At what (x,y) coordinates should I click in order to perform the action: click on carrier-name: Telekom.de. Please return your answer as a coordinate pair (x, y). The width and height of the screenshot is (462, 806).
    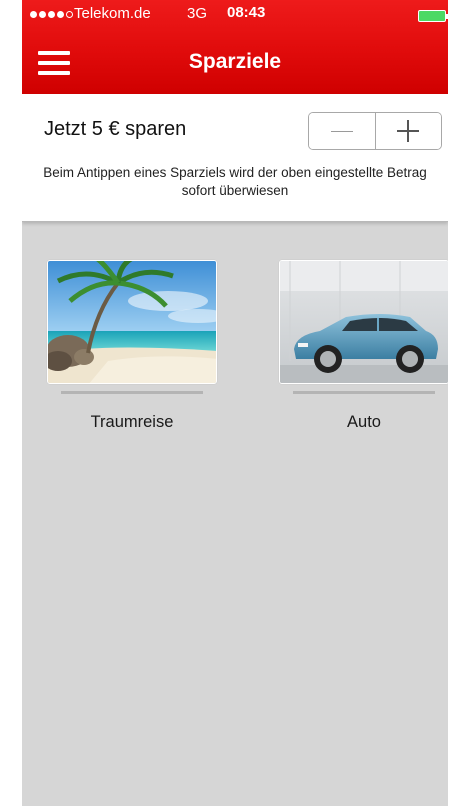
    Looking at the image, I should click on (112, 13).